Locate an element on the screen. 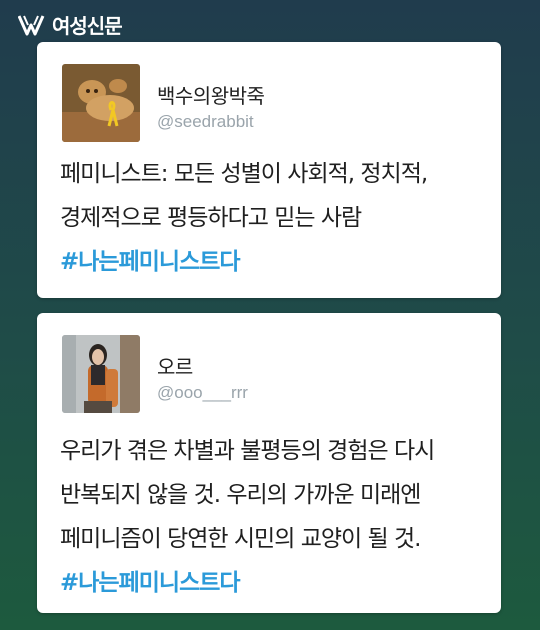 Image resolution: width=540 pixels, height=630 pixels. lion-cub-icon is located at coordinates (101, 103).